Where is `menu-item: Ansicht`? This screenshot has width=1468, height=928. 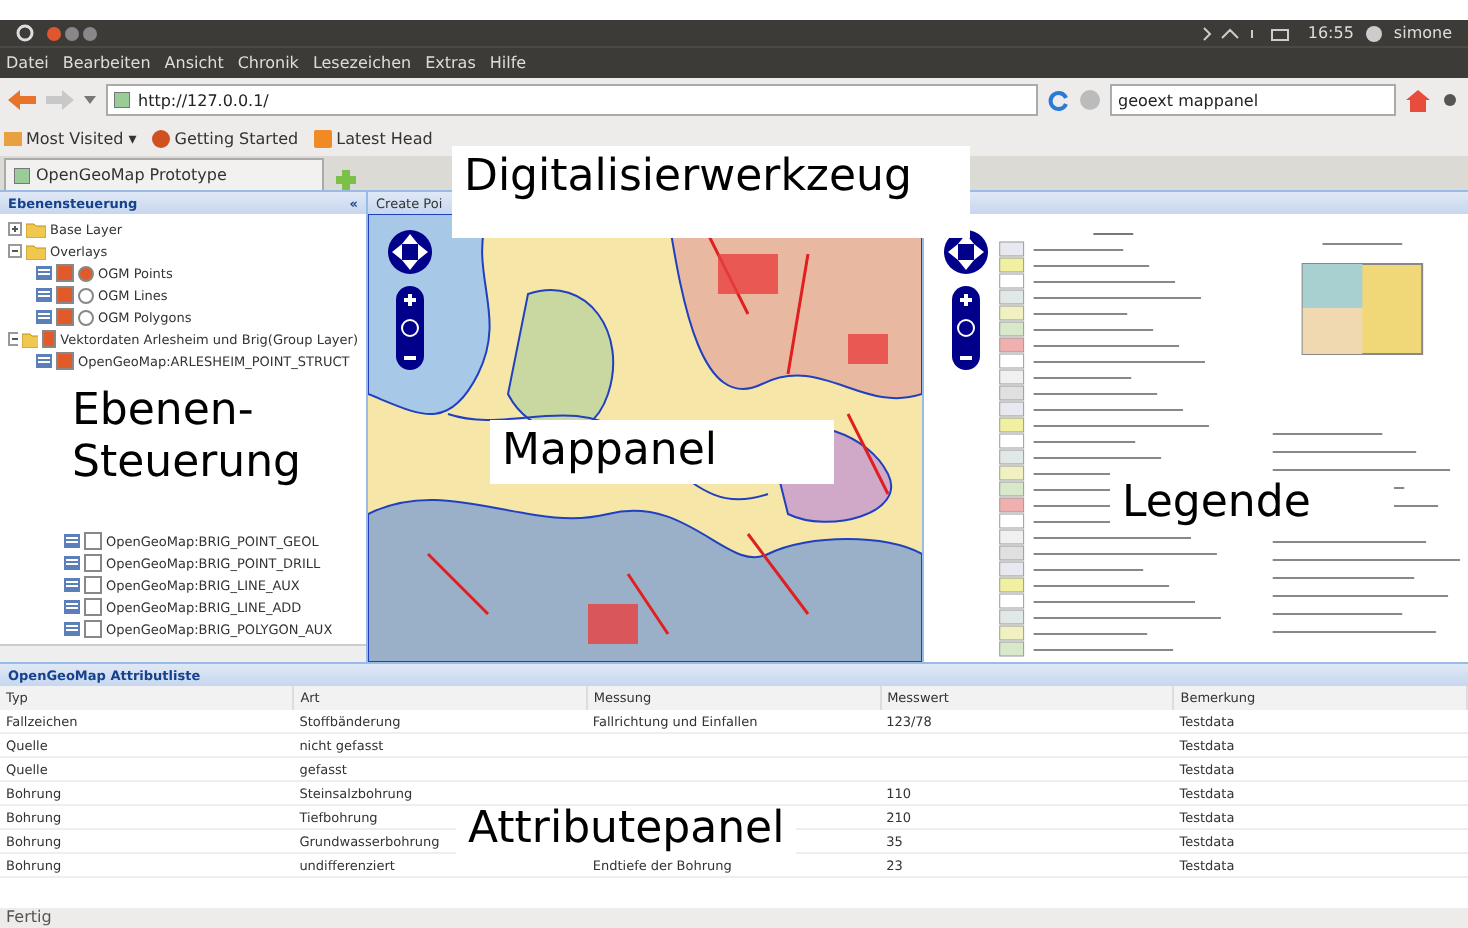 menu-item: Ansicht is located at coordinates (194, 63).